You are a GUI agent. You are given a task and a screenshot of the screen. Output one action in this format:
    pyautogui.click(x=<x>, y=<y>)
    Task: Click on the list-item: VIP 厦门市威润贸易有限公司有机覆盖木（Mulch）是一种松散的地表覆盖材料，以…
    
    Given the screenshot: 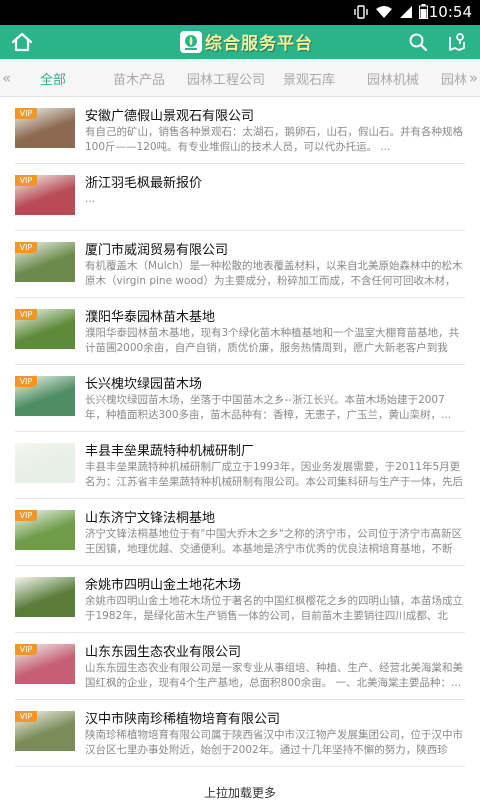 What is the action you would take?
    pyautogui.click(x=240, y=264)
    